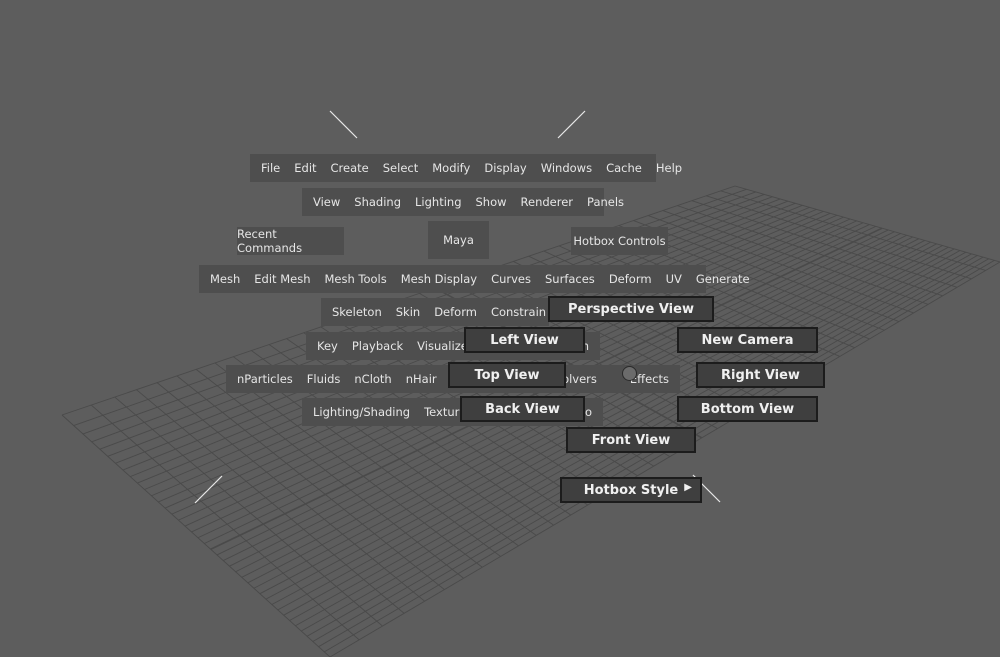 The image size is (1000, 657). What do you see at coordinates (511, 279) in the screenshot?
I see `menu-curves: Curves` at bounding box center [511, 279].